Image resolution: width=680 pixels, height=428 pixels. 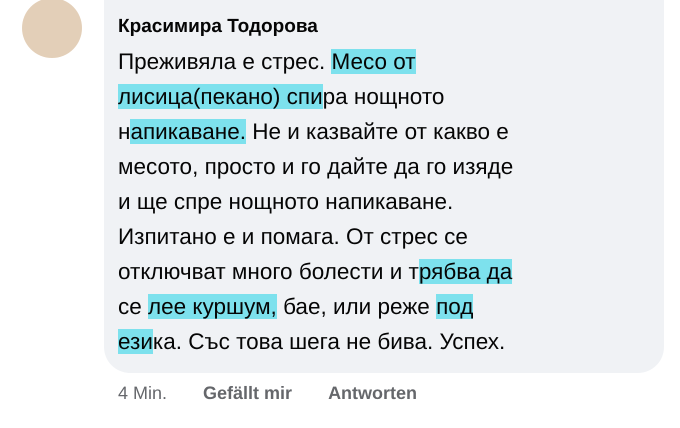 I want to click on timestamp: 4 Min., so click(x=143, y=393).